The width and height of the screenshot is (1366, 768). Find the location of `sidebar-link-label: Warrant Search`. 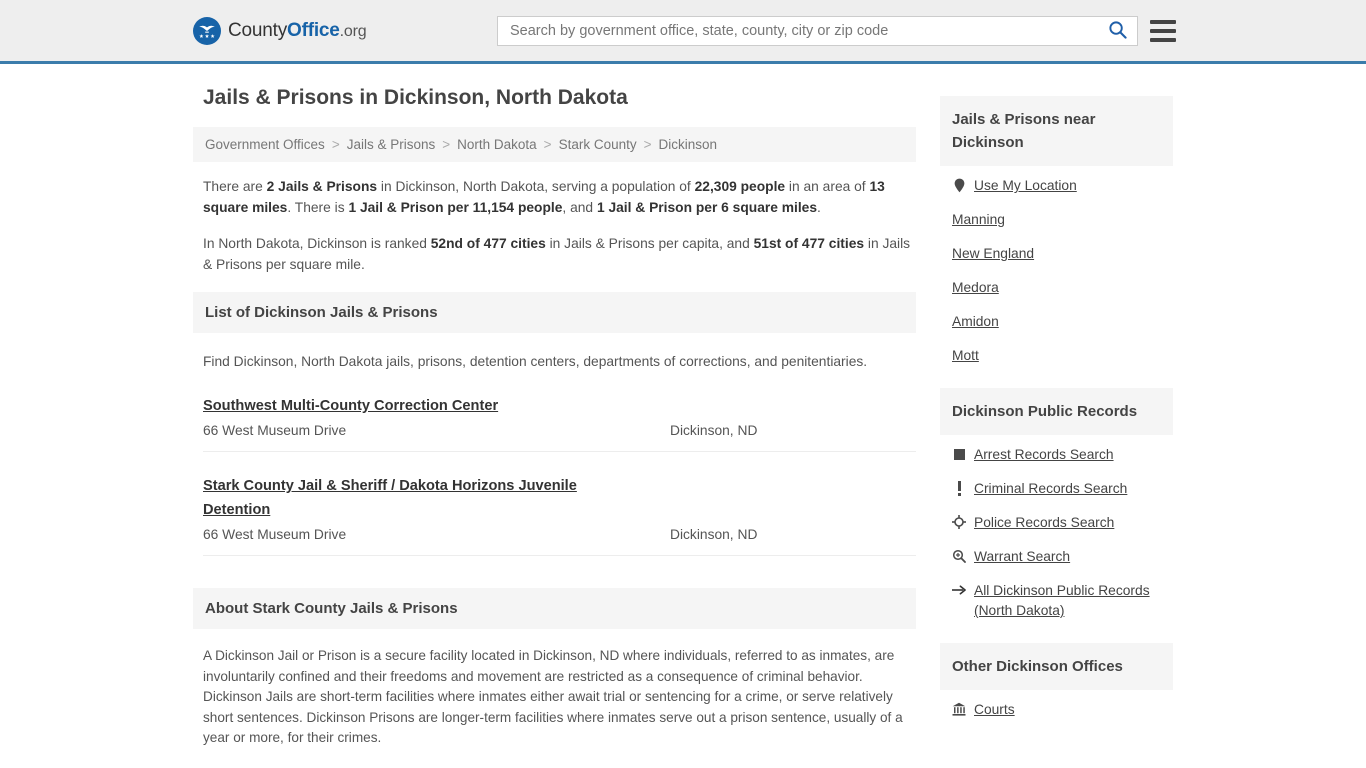

sidebar-link-label: Warrant Search is located at coordinates (1022, 557).